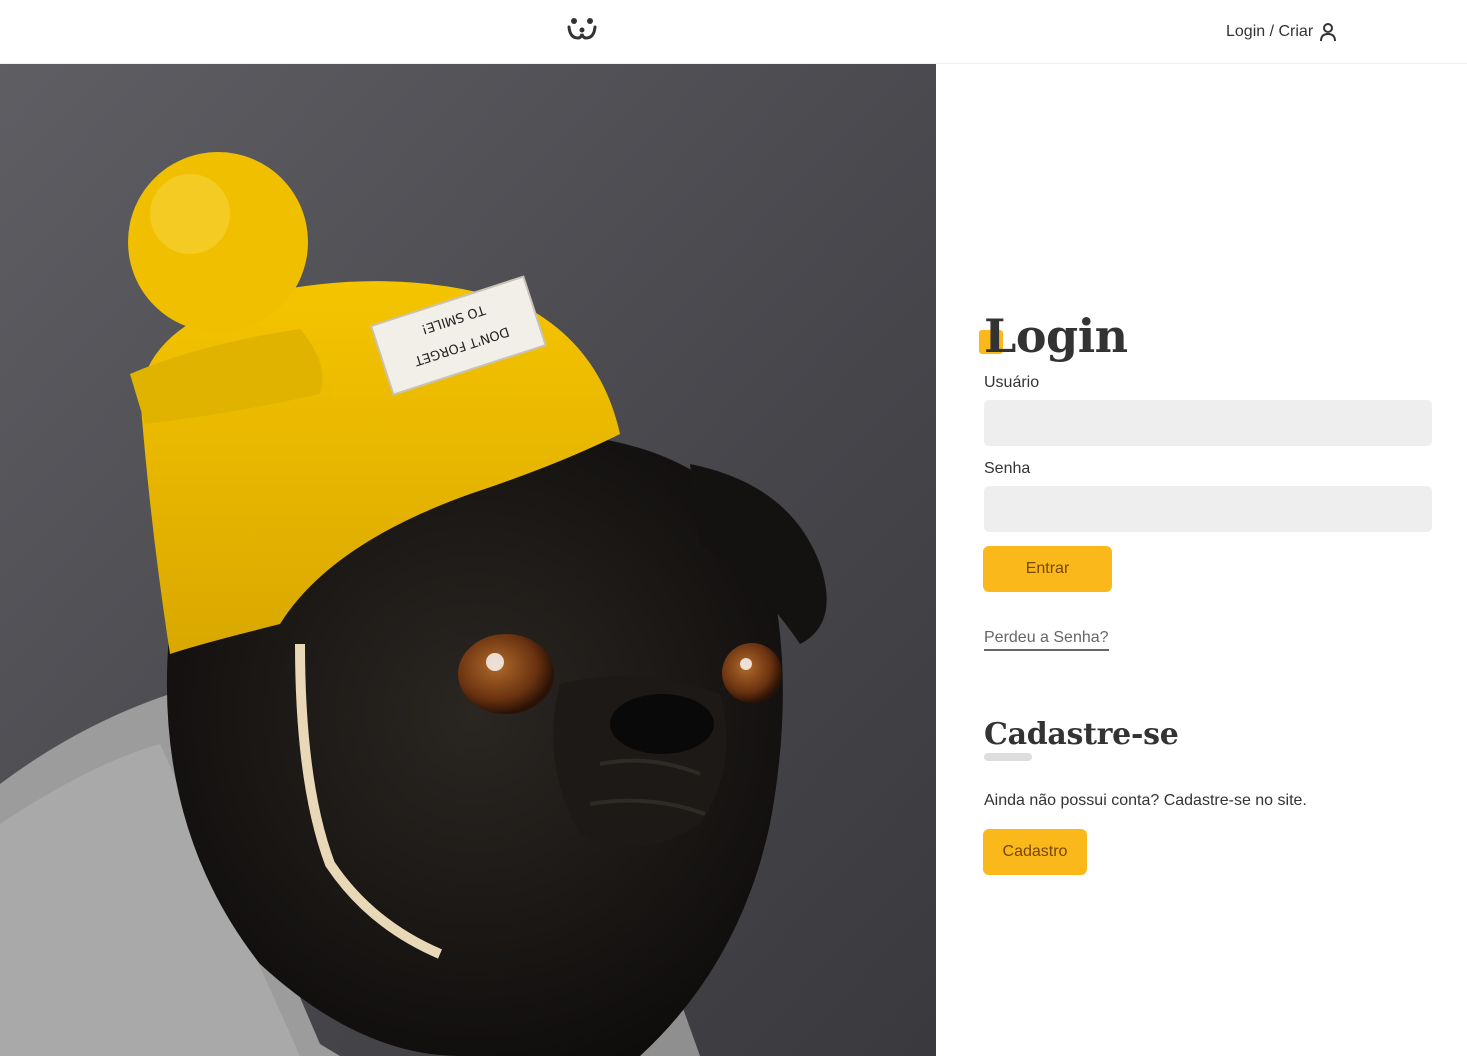 Image resolution: width=1467 pixels, height=1056 pixels. I want to click on lost-password-link: Perdeu a Senha?, so click(1046, 640).